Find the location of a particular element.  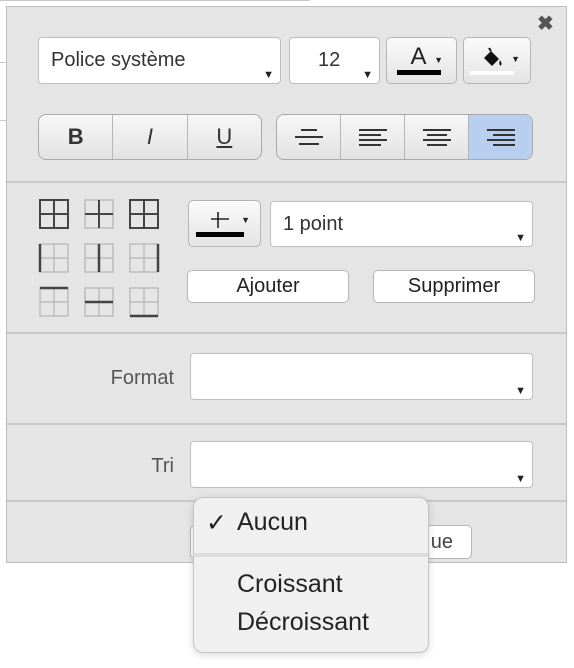

line-width-select: 1 point ▼ is located at coordinates (401, 224).